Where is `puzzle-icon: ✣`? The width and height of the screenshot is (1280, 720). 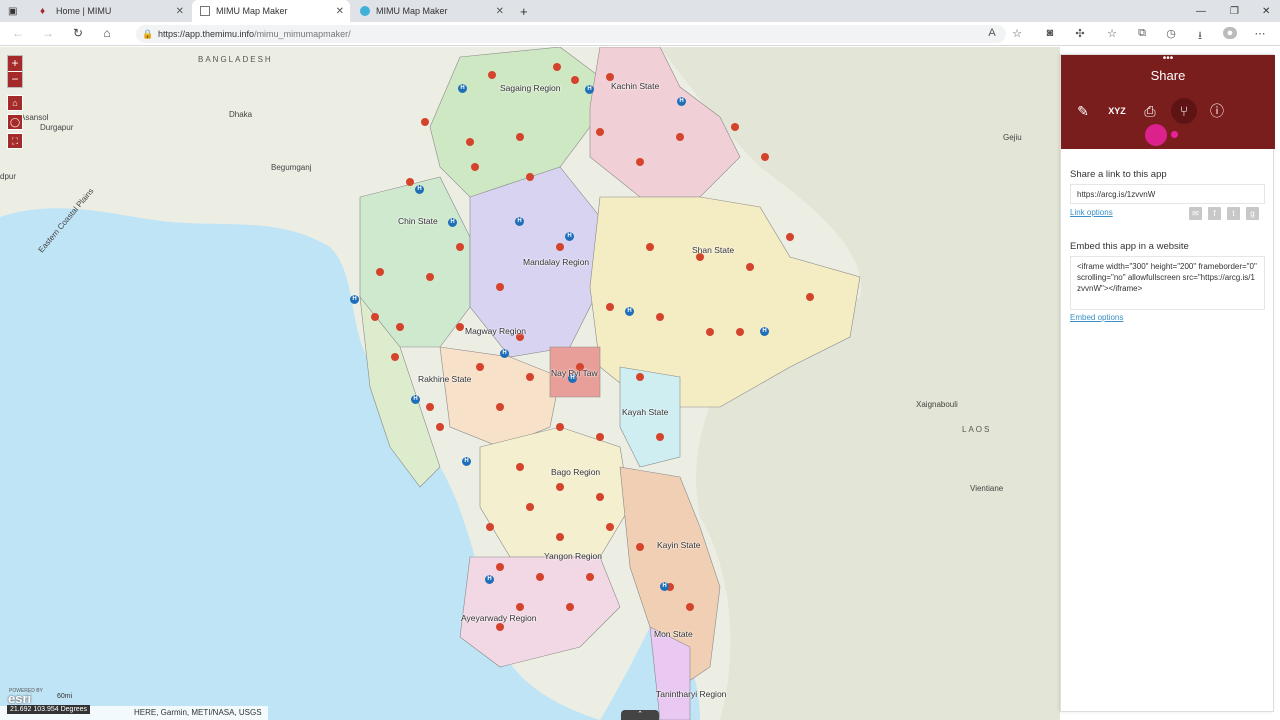
puzzle-icon: ✣ is located at coordinates (1080, 33).